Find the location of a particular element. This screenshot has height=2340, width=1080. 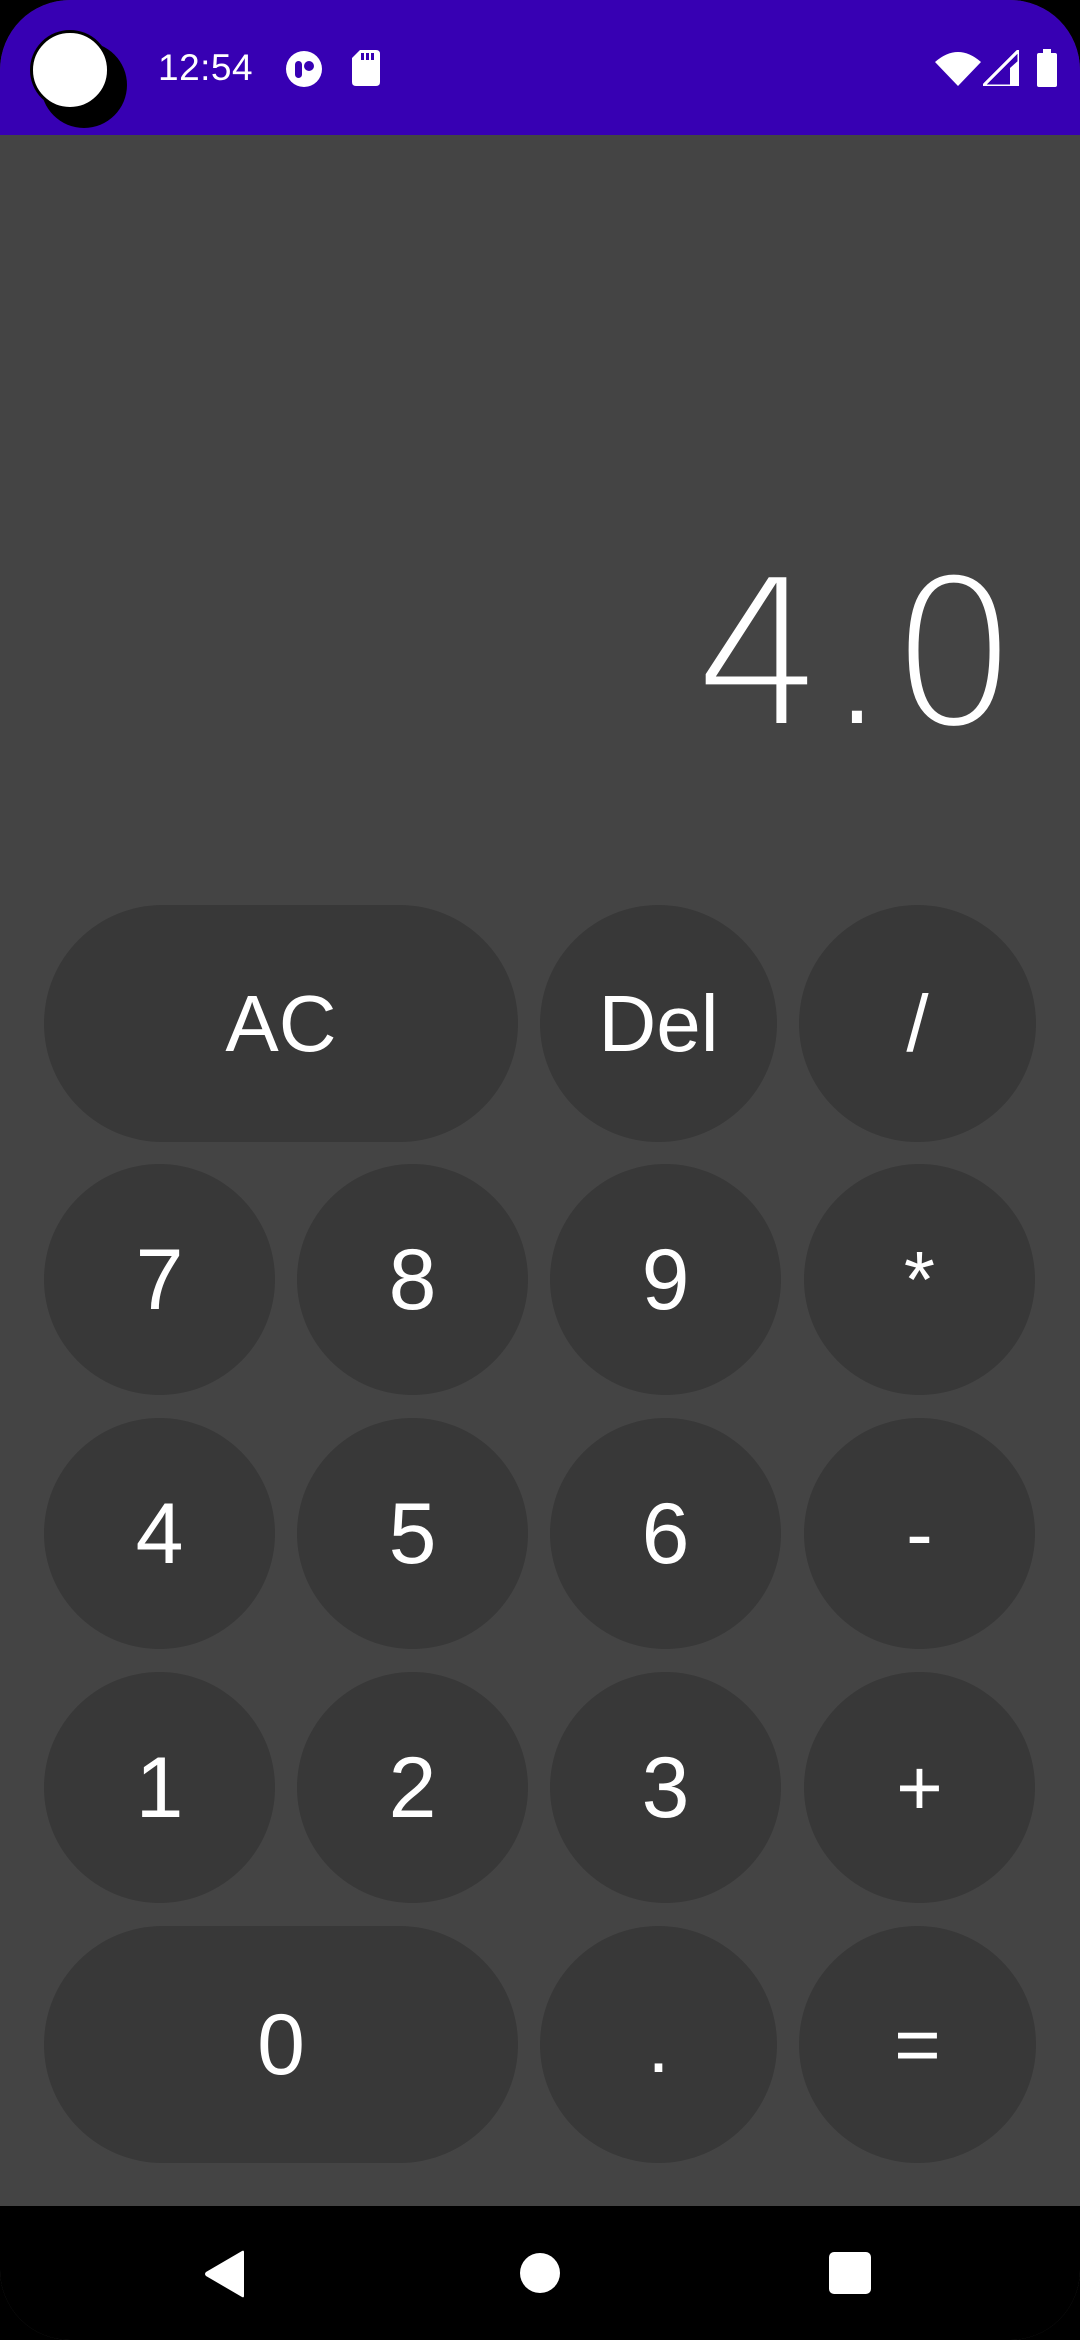

digit-3-button: 3 is located at coordinates (665, 1787).